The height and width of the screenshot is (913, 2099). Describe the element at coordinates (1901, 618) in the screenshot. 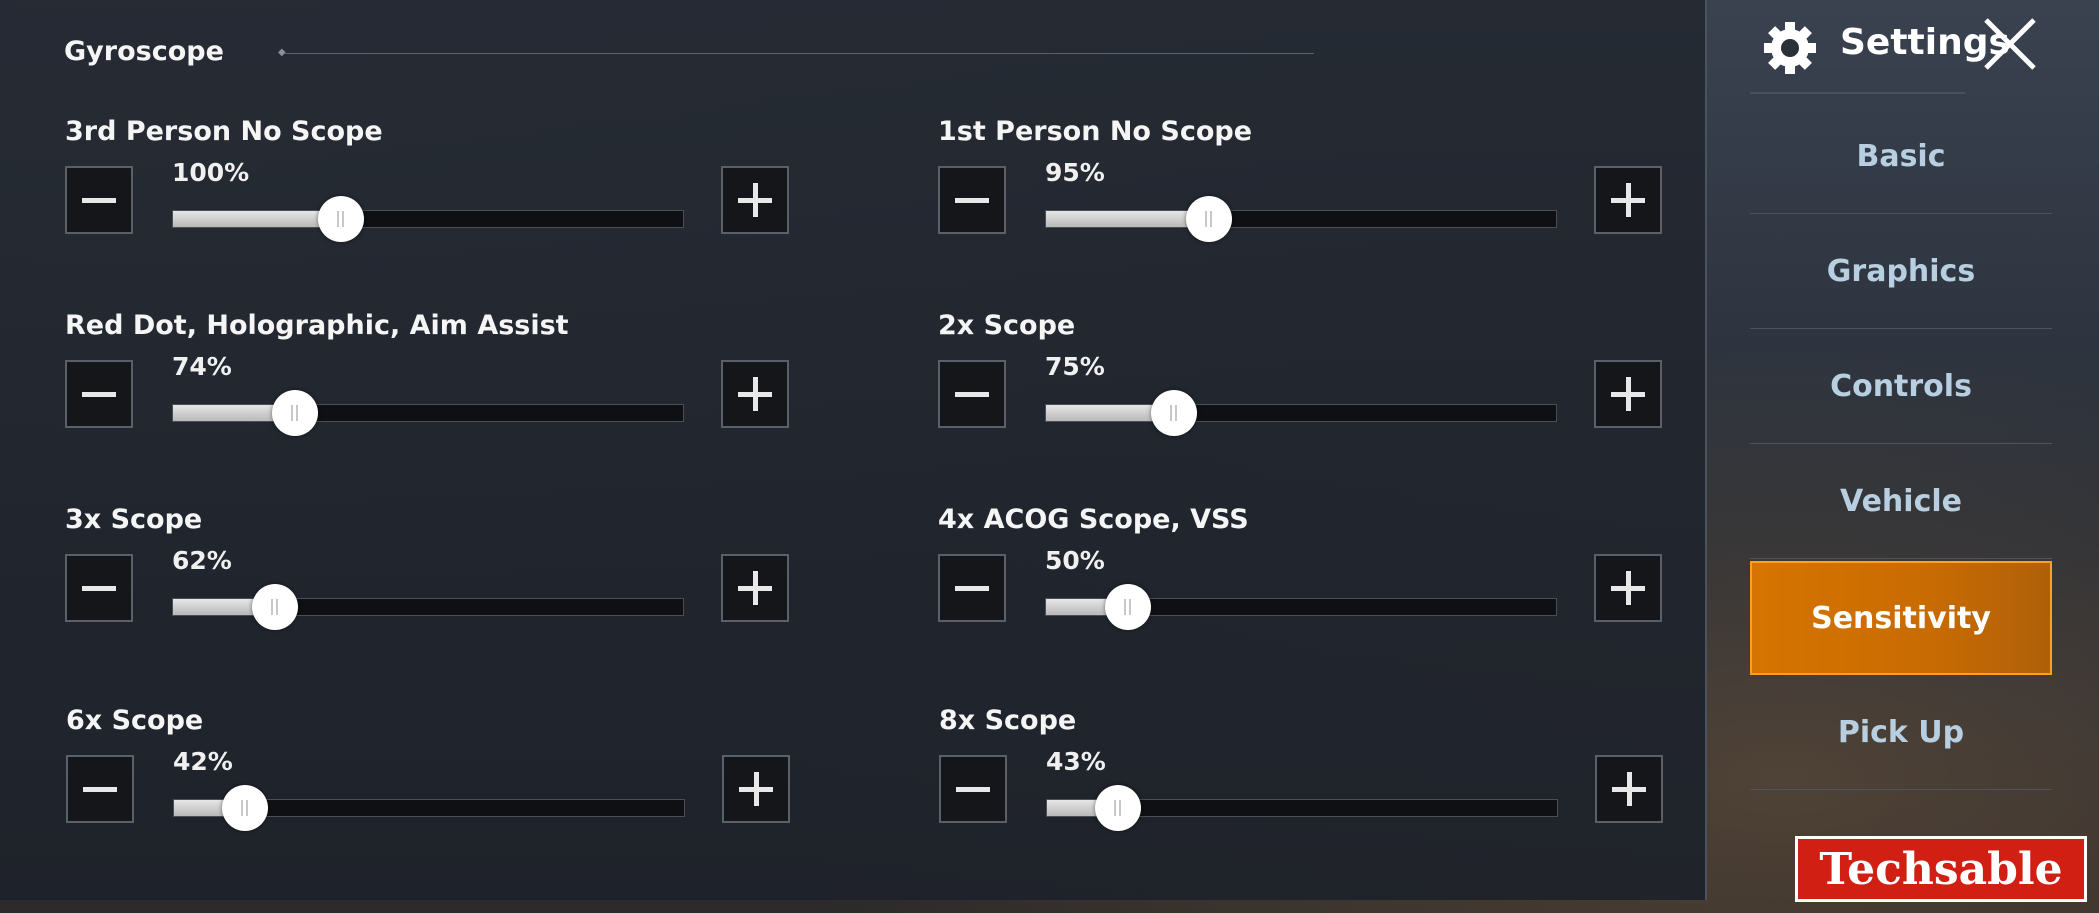

I see `tab-sensitivity: Sensitivity` at that location.